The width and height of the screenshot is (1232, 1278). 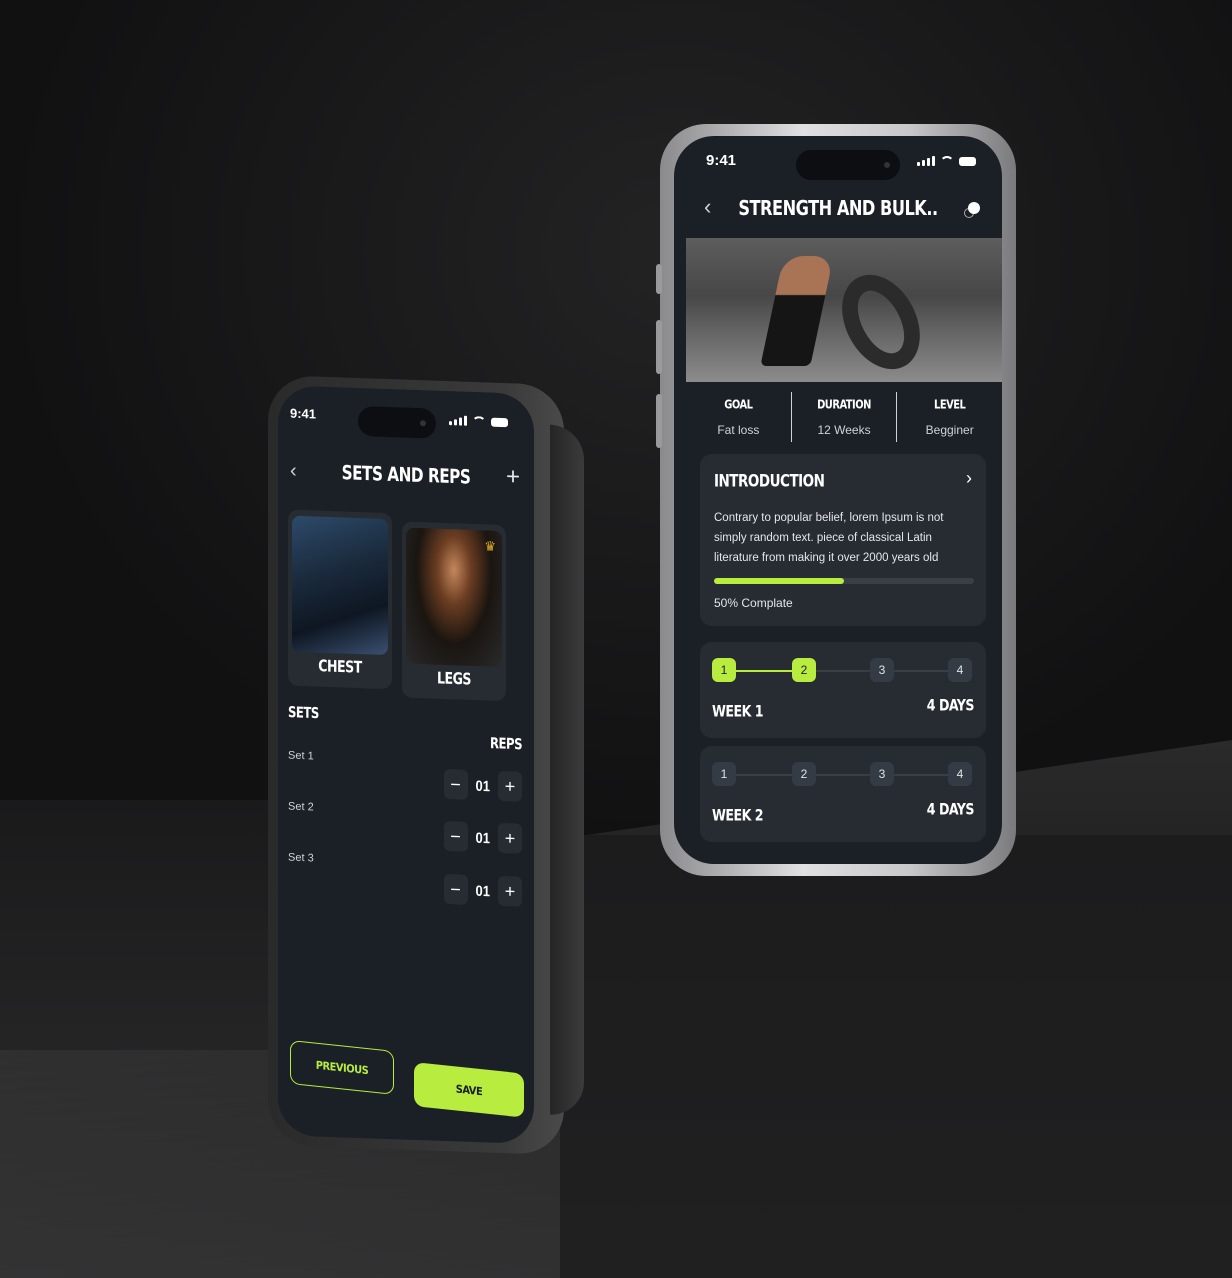 I want to click on stat-goal: GOAL Fat loss, so click(x=738, y=417).